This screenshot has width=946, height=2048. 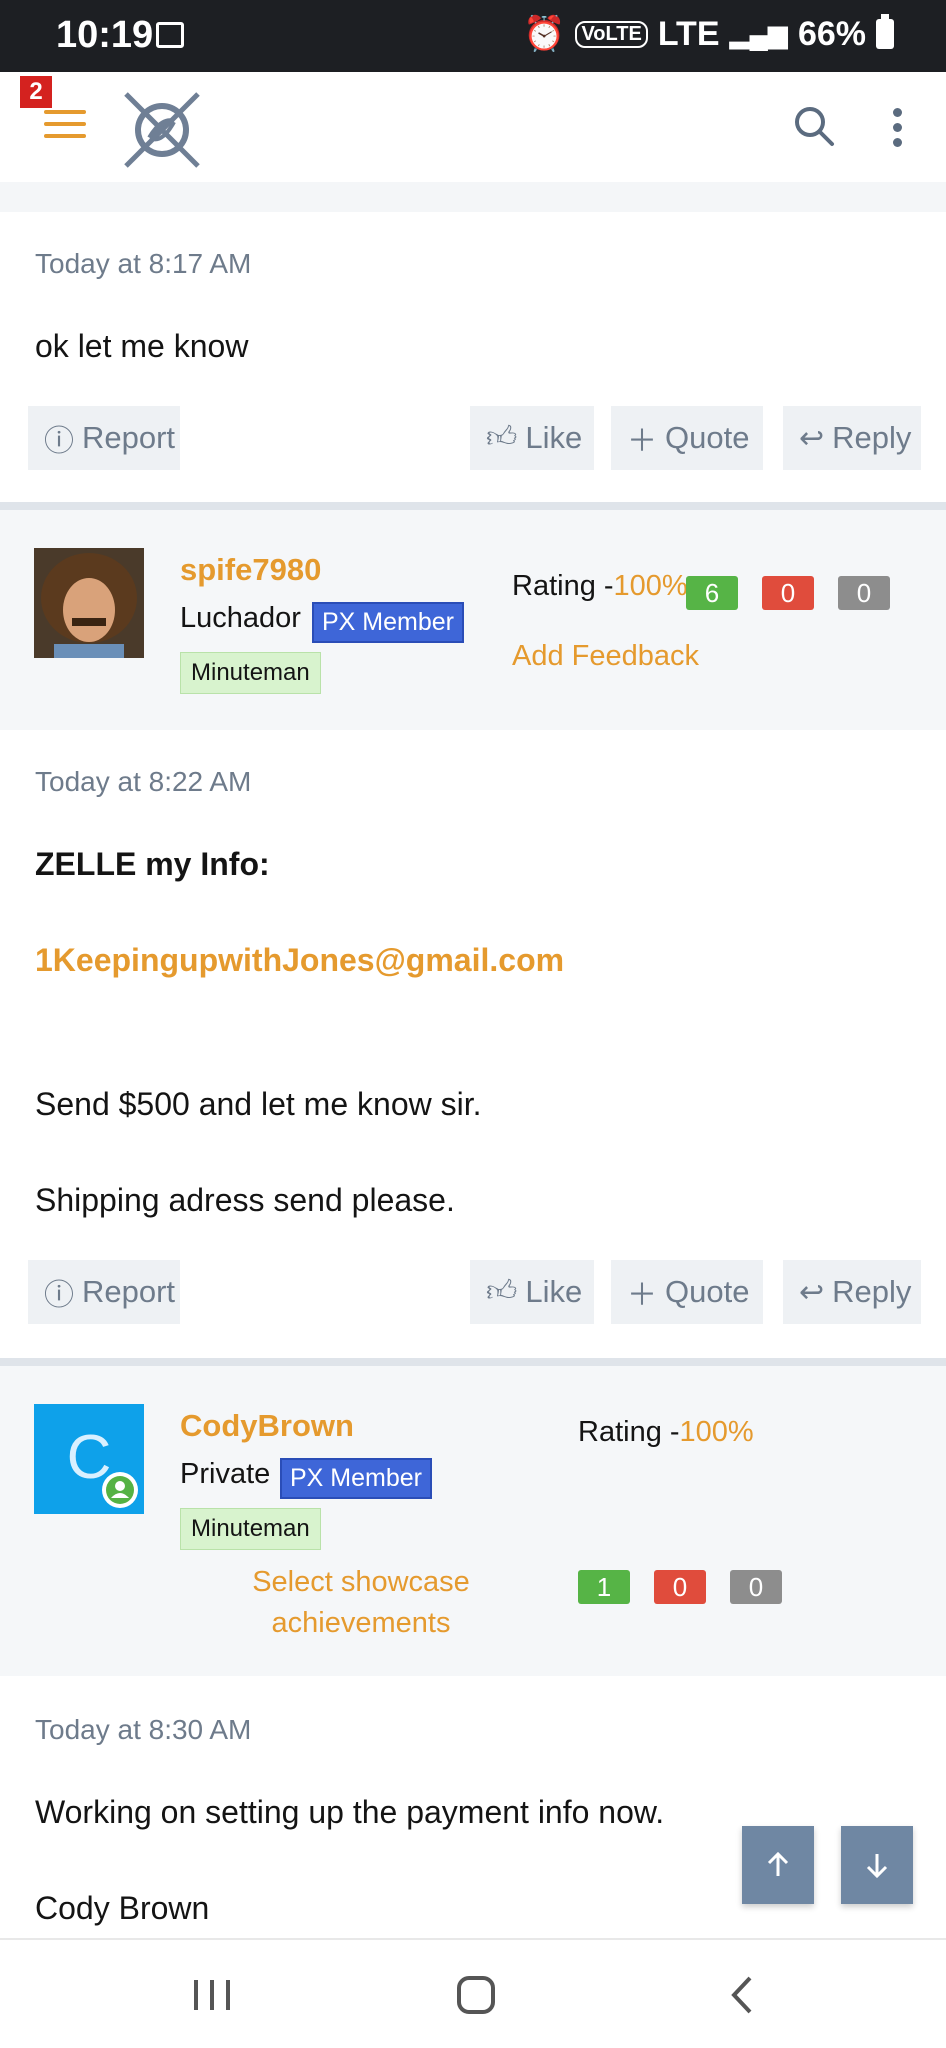 I want to click on alarm-icon: ⏰, so click(x=544, y=34).